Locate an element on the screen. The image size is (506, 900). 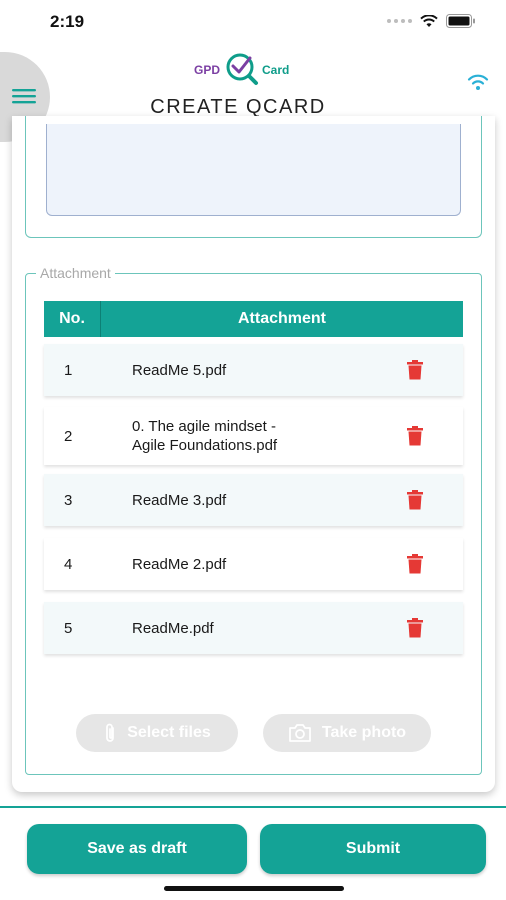
filename-line: ReadMe 3.pdf is located at coordinates (179, 500).